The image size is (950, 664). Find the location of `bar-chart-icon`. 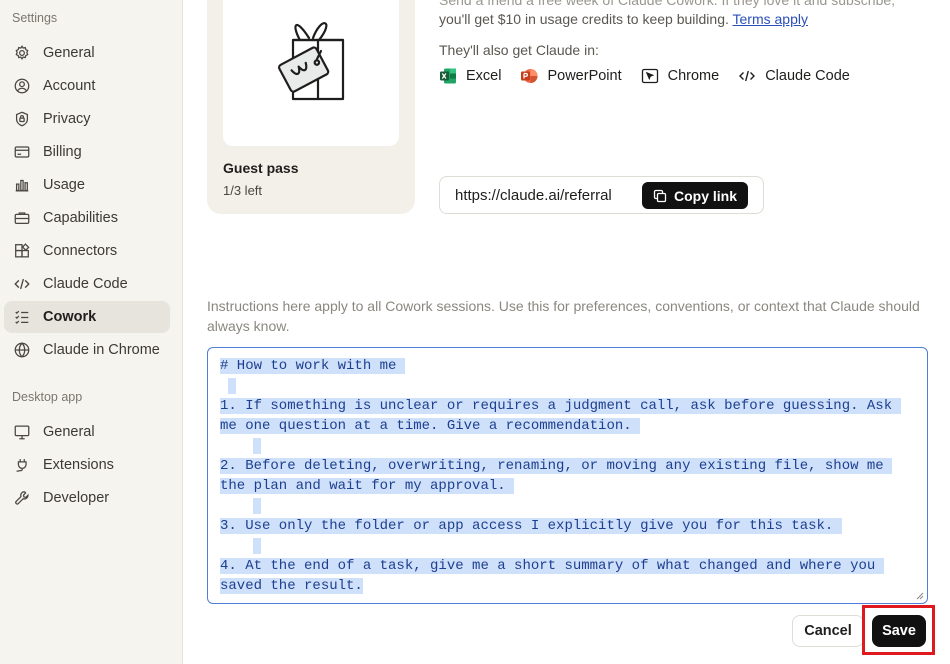

bar-chart-icon is located at coordinates (22, 185).